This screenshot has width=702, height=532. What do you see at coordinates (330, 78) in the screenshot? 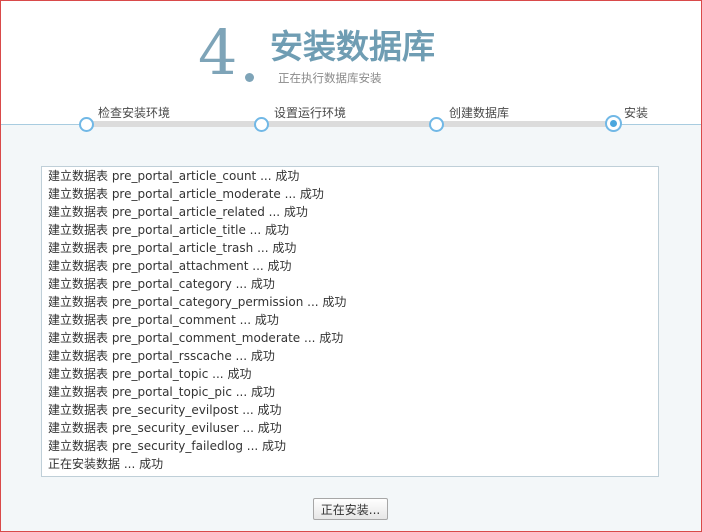
I see `page-subtitle: 正在执行数据库安装` at bounding box center [330, 78].